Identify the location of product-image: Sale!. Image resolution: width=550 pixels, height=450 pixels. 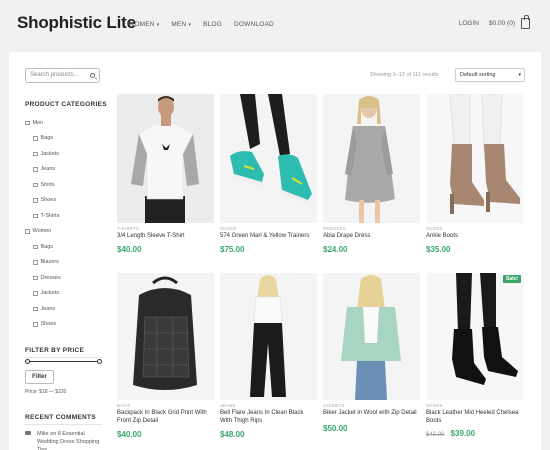
(474, 336).